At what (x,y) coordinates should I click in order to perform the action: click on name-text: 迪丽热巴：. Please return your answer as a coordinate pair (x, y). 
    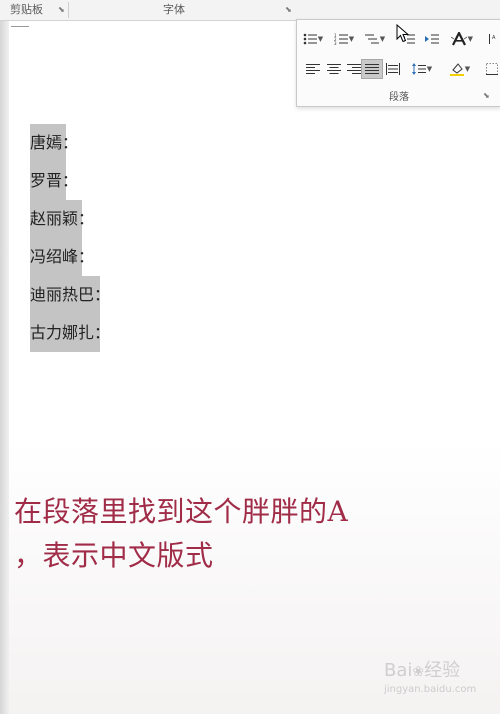
    Looking at the image, I should click on (70, 294).